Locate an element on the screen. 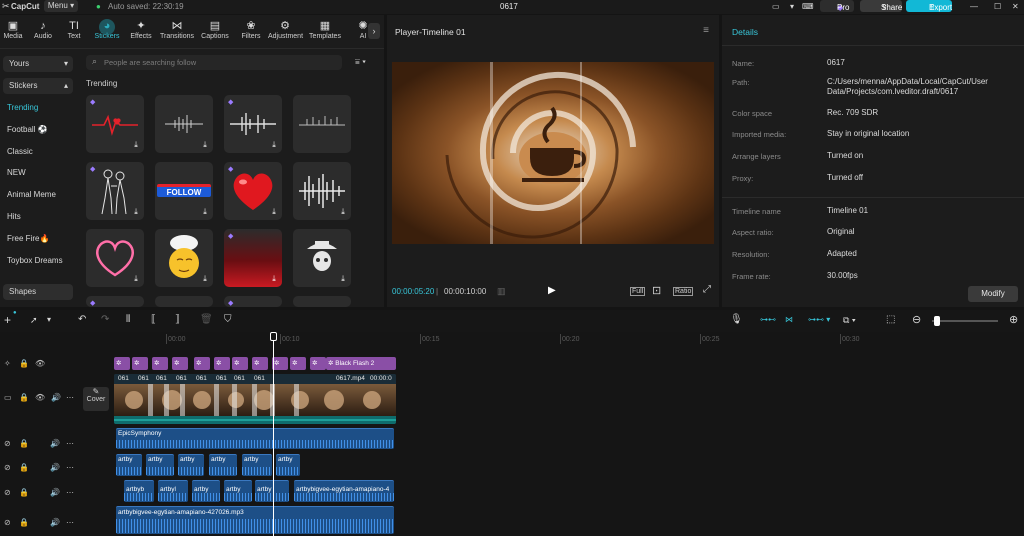 The width and height of the screenshot is (1024, 536). magnet-icon: ⋈ is located at coordinates (789, 319).